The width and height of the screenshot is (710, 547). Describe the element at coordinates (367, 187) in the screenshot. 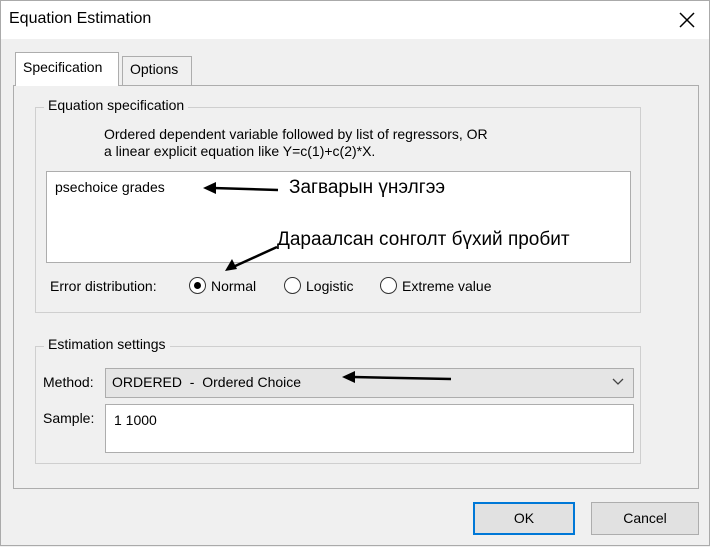

I see `annotation-model-evaluation: Загварын үнэлгээ` at that location.